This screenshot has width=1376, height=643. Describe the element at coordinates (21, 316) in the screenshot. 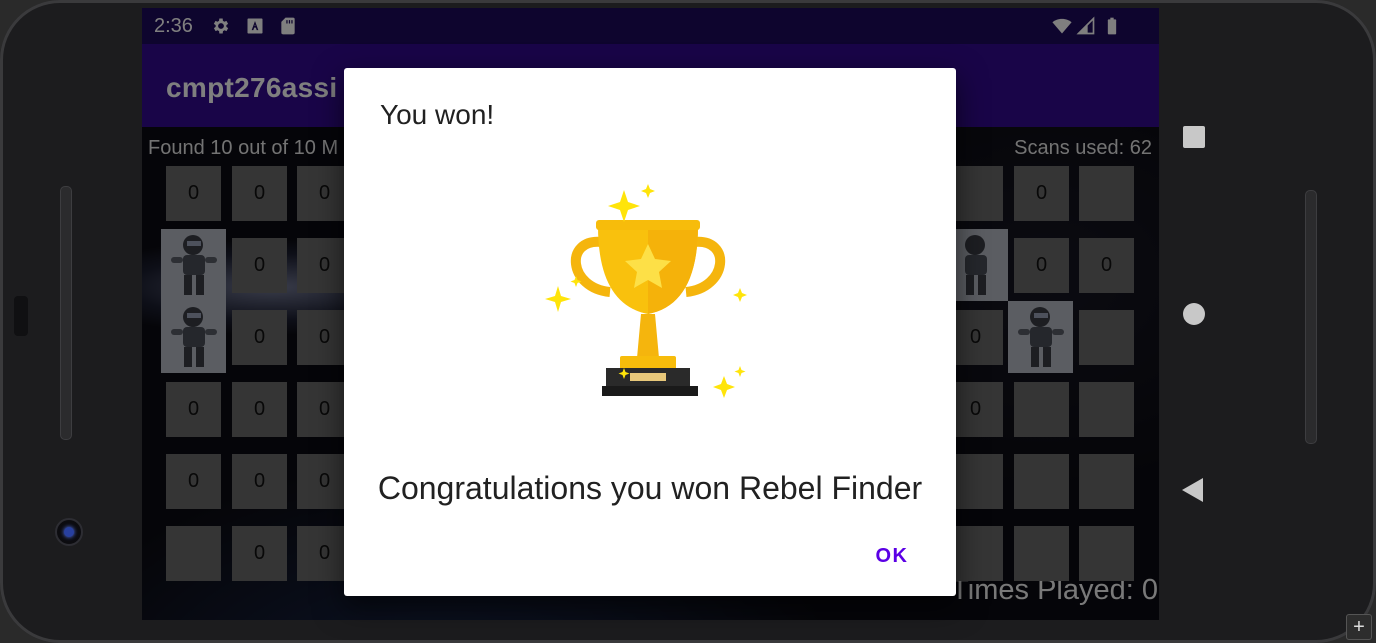

I see `side-button` at that location.